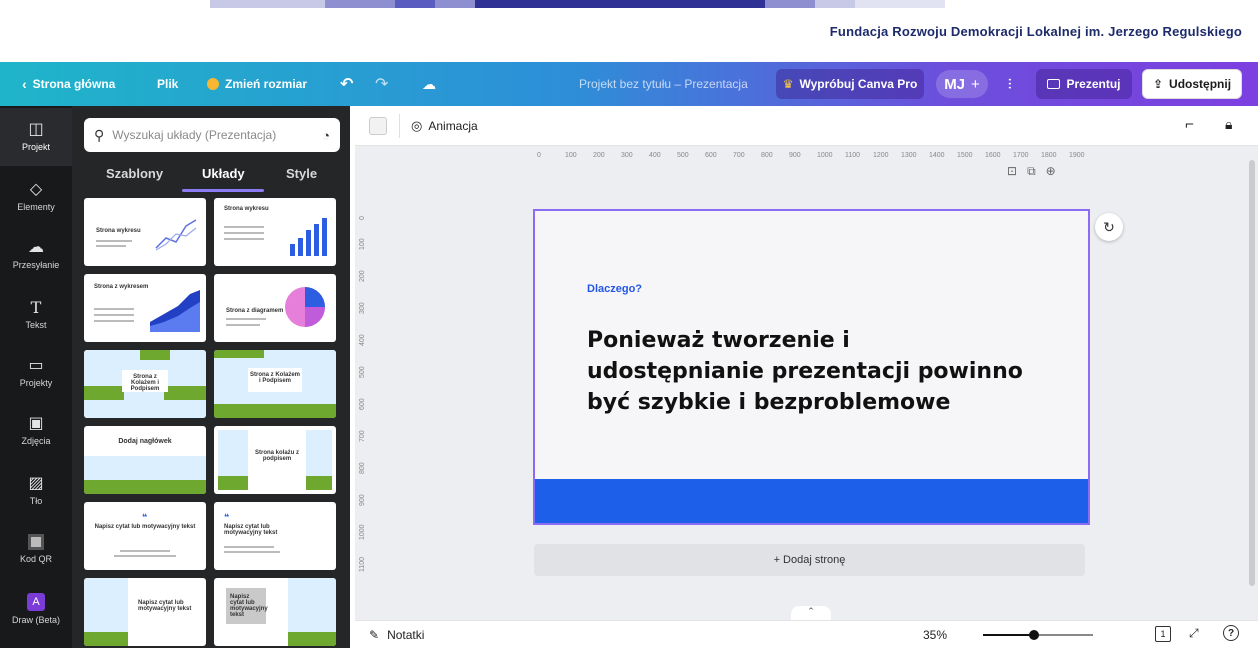 The height and width of the screenshot is (648, 1258). What do you see at coordinates (1008, 635) in the screenshot?
I see `zoom-slider-fill` at bounding box center [1008, 635].